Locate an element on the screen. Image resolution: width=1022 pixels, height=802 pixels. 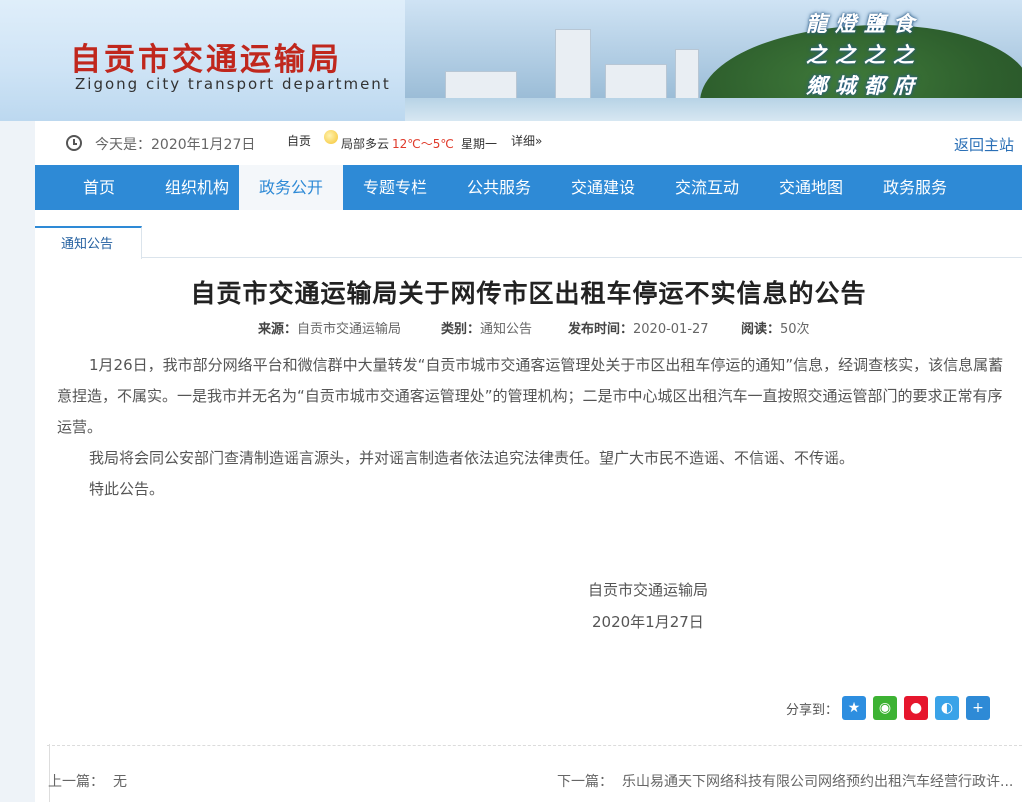
weather-temperature: 12℃～5℃ is located at coordinates (423, 144).